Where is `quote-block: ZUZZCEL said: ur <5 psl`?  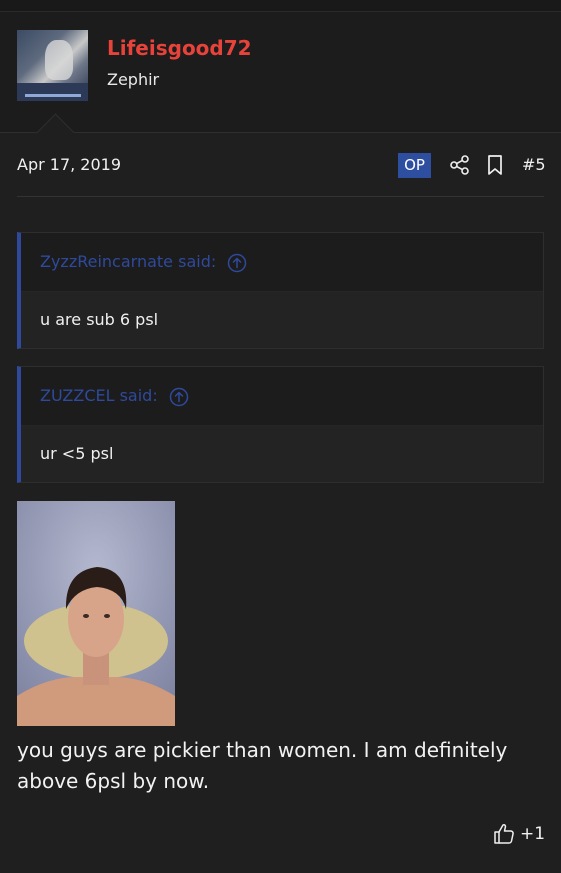
quote-block: ZUZZCEL said: ur <5 psl is located at coordinates (280, 424).